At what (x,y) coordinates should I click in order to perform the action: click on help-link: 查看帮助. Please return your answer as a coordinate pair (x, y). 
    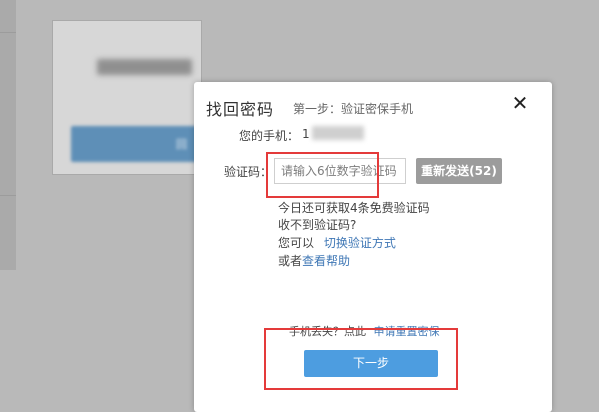
    Looking at the image, I should click on (326, 261).